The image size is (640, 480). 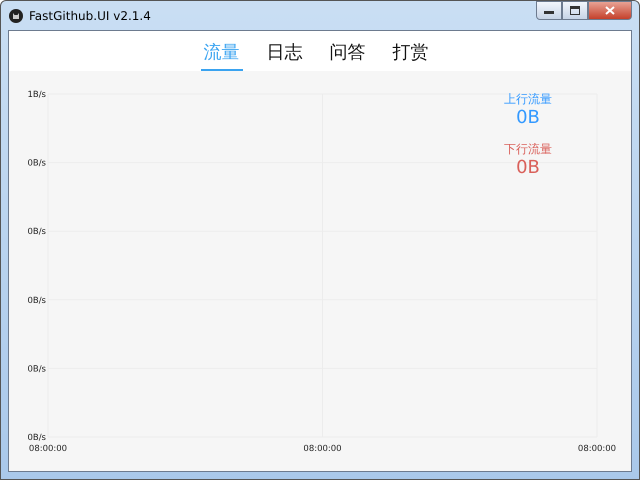 I want to click on maximize-icon, so click(x=575, y=10).